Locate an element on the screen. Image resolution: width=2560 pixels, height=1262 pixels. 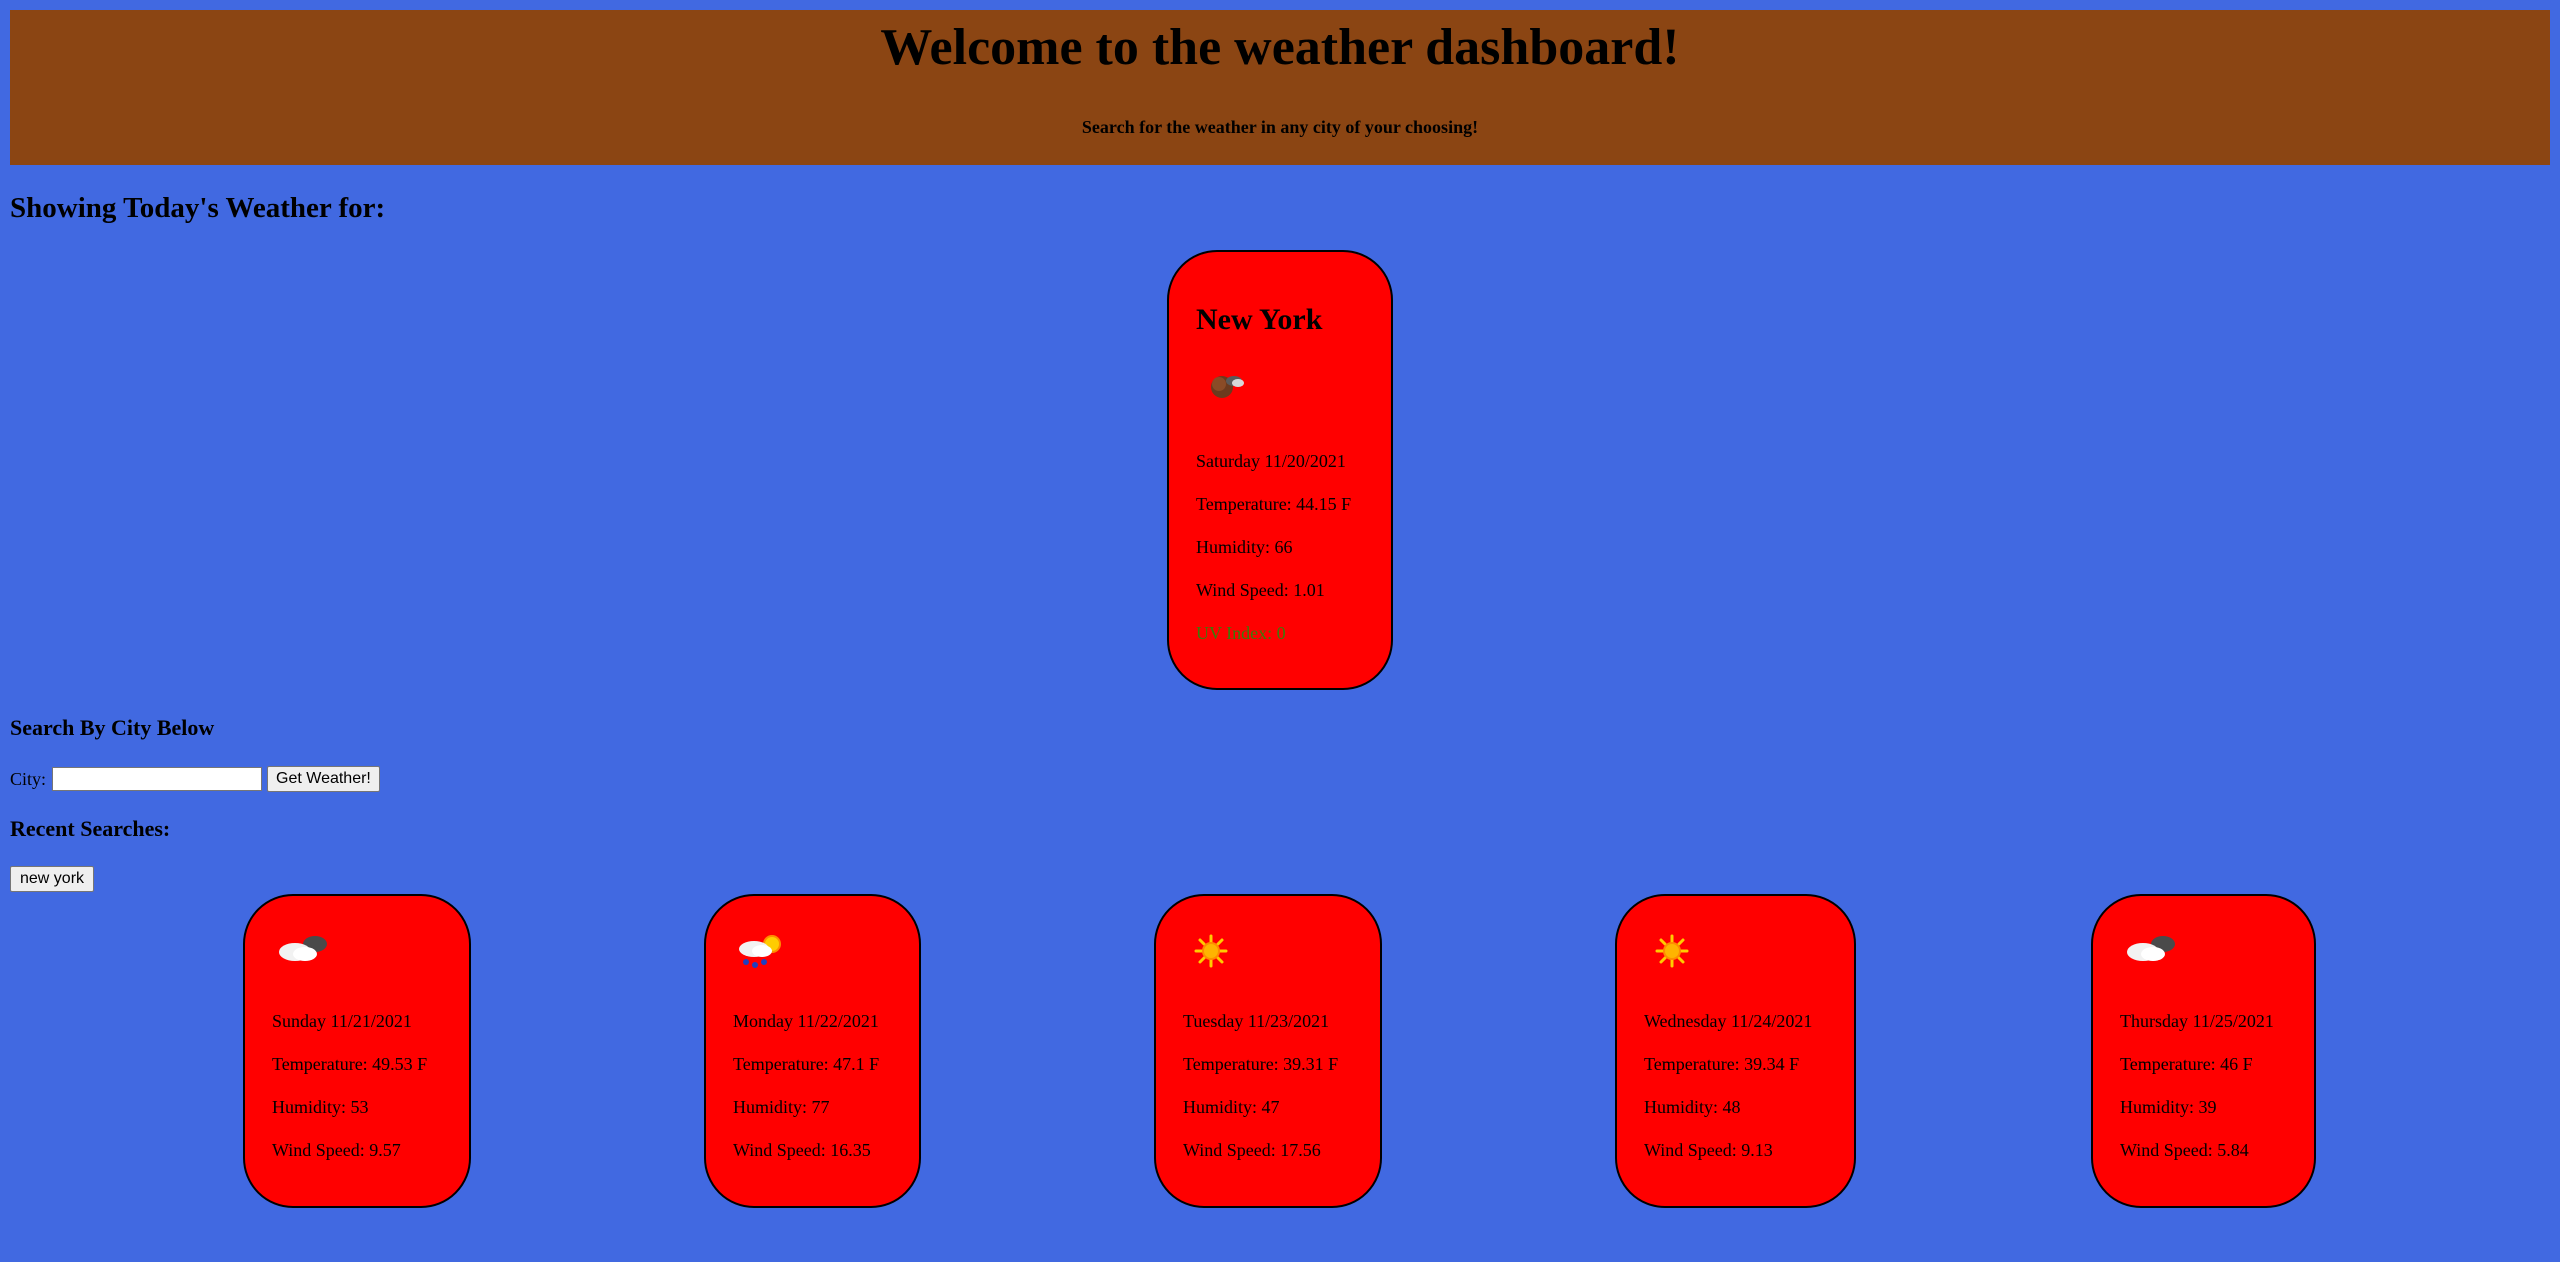
page-title: Welcome to the weather dashboard! is located at coordinates (1280, 47).